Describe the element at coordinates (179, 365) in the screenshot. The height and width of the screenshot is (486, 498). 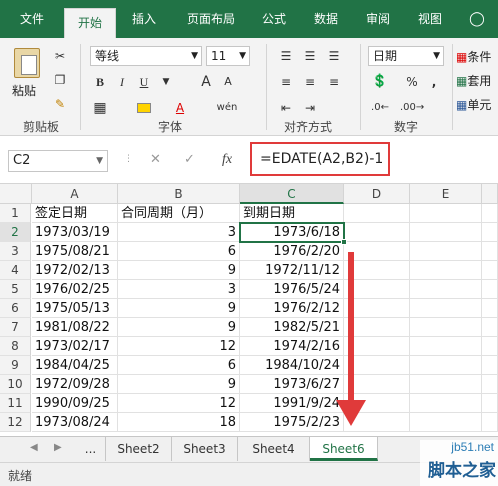
I see `cell-b9: 6` at that location.